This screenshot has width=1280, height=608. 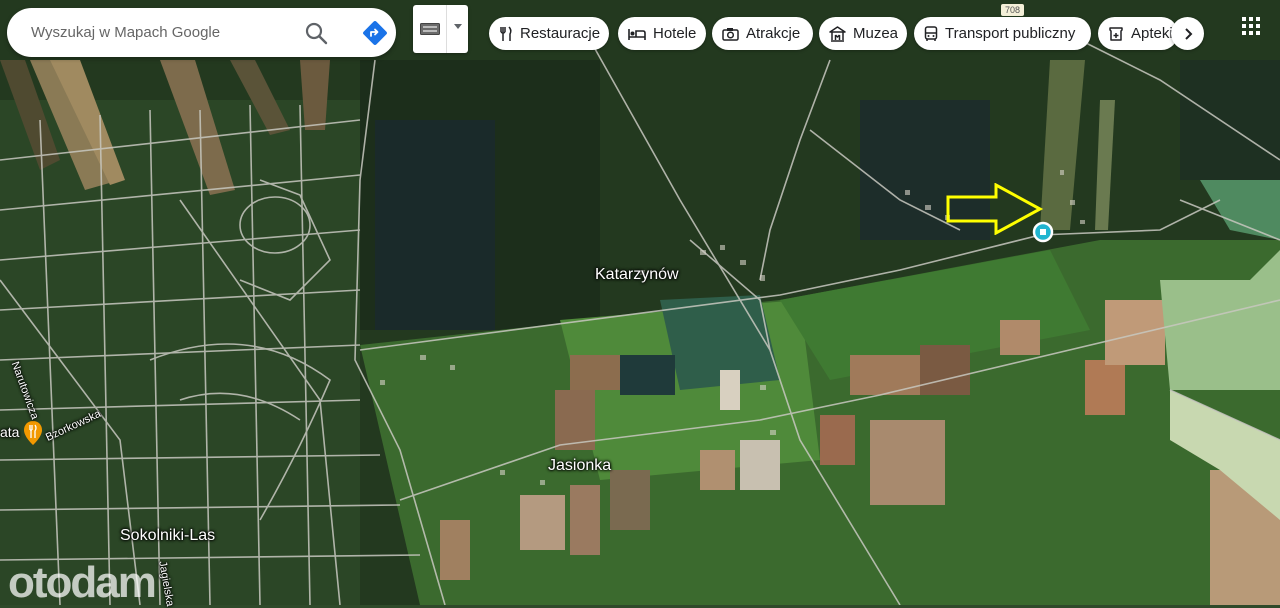 I want to click on road-number-badge: 708, so click(x=1013, y=10).